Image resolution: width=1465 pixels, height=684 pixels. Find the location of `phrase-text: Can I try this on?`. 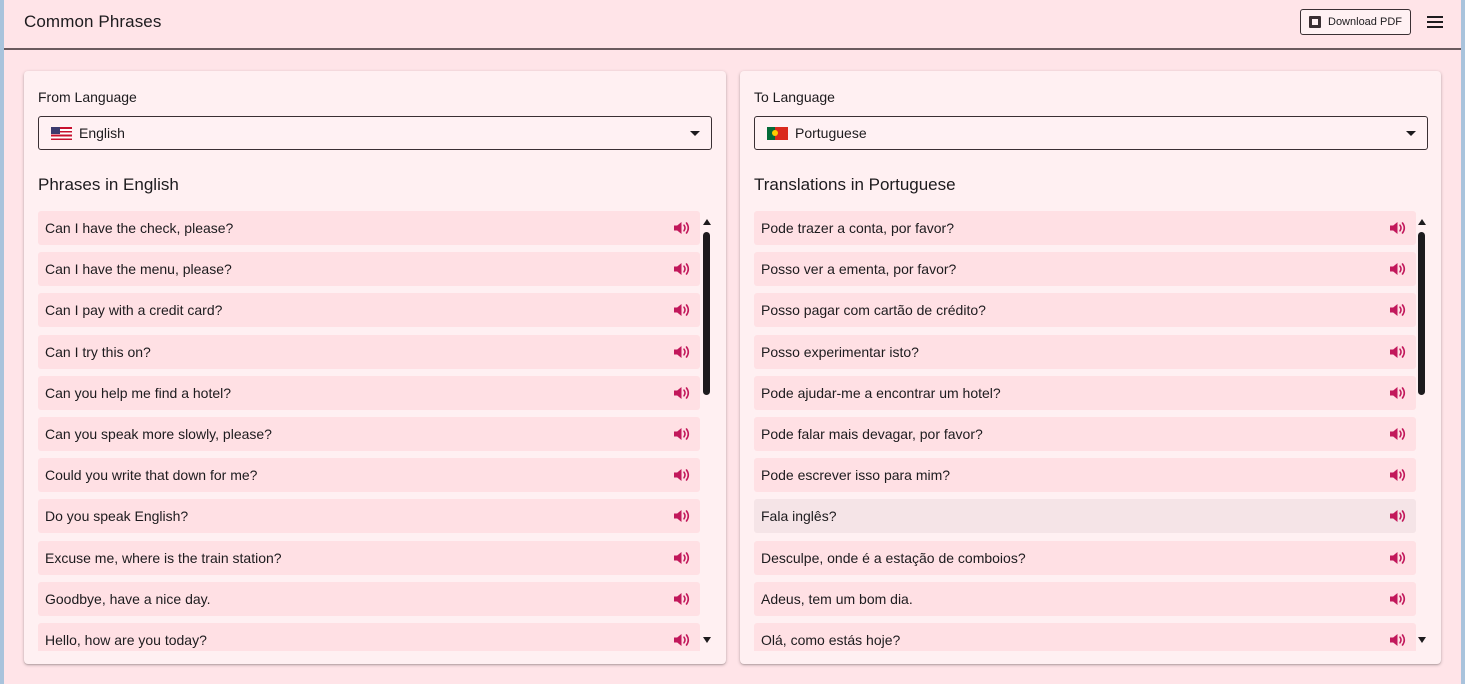

phrase-text: Can I try this on? is located at coordinates (98, 351).